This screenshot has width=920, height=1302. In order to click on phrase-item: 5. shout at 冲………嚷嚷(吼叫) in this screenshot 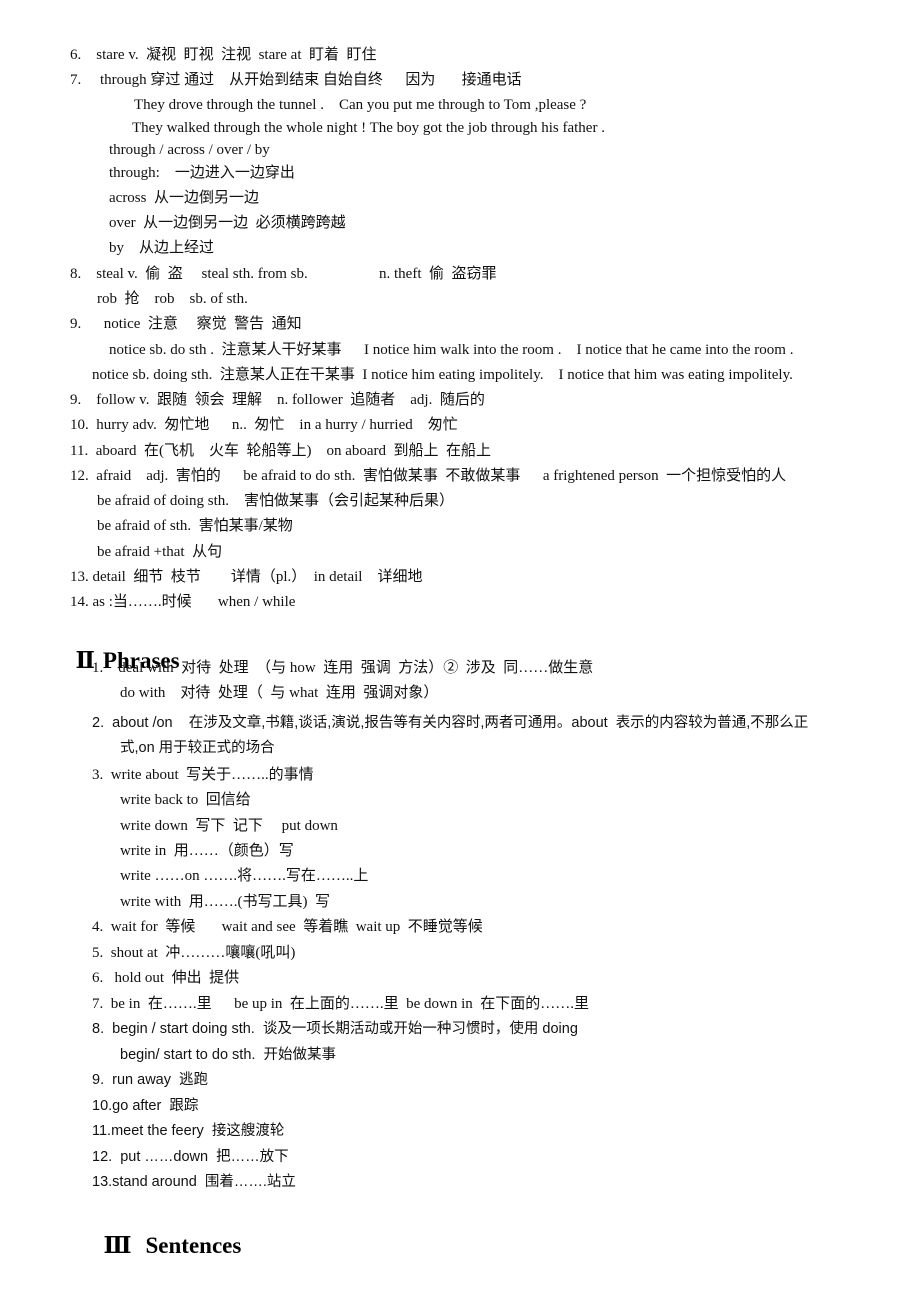, I will do `click(194, 953)`.